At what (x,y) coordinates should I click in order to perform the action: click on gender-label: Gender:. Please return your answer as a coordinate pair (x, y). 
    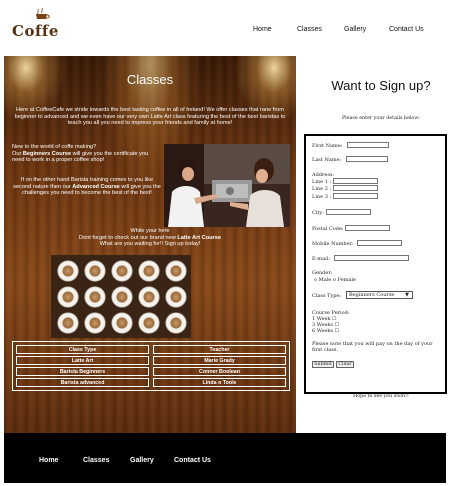
    Looking at the image, I should click on (322, 273).